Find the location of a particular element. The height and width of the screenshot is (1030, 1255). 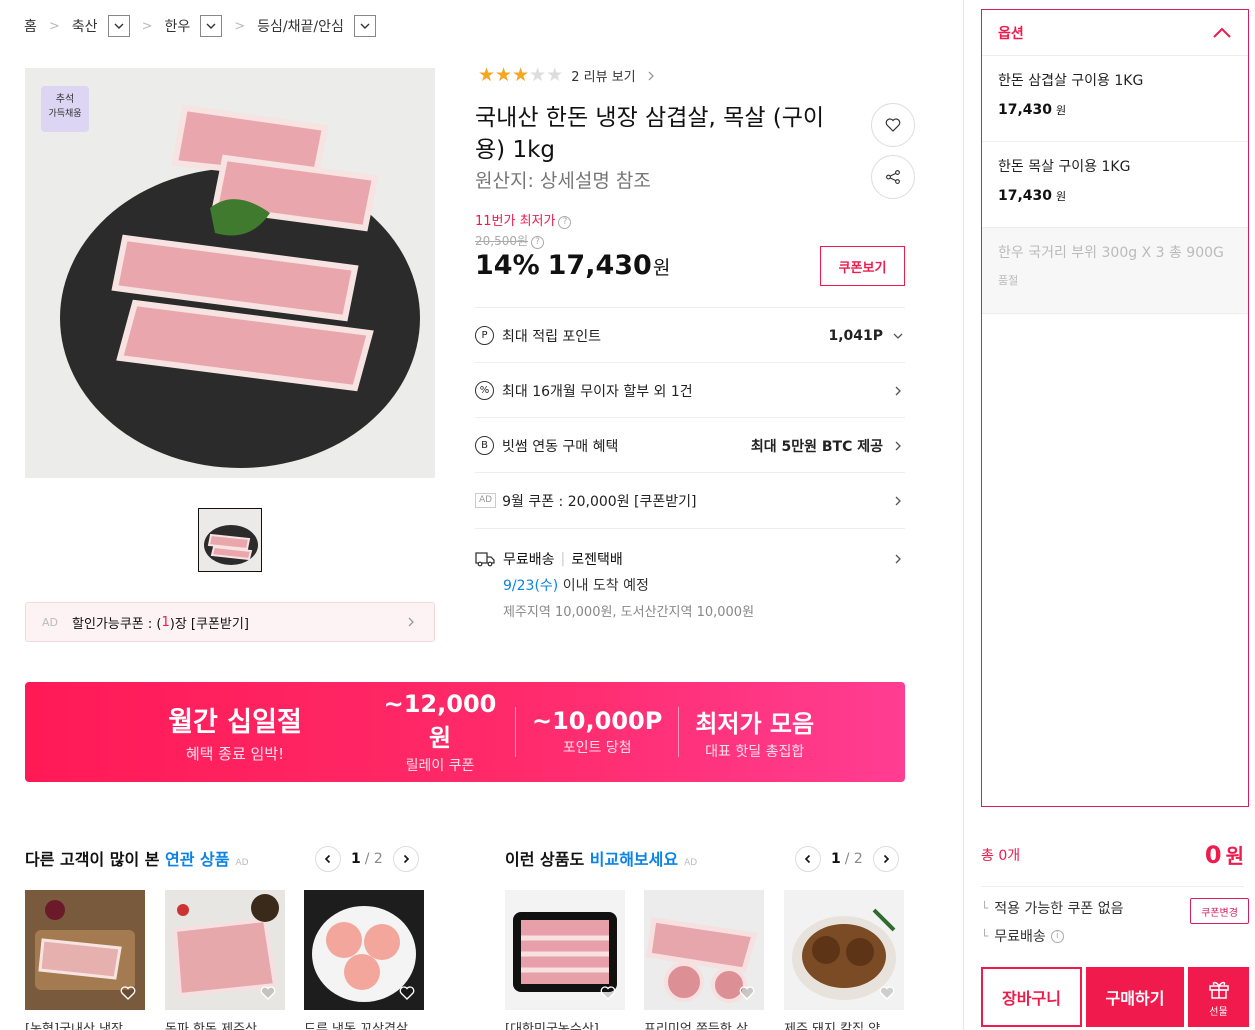

breadcrumb-home: 홈 is located at coordinates (30, 26).